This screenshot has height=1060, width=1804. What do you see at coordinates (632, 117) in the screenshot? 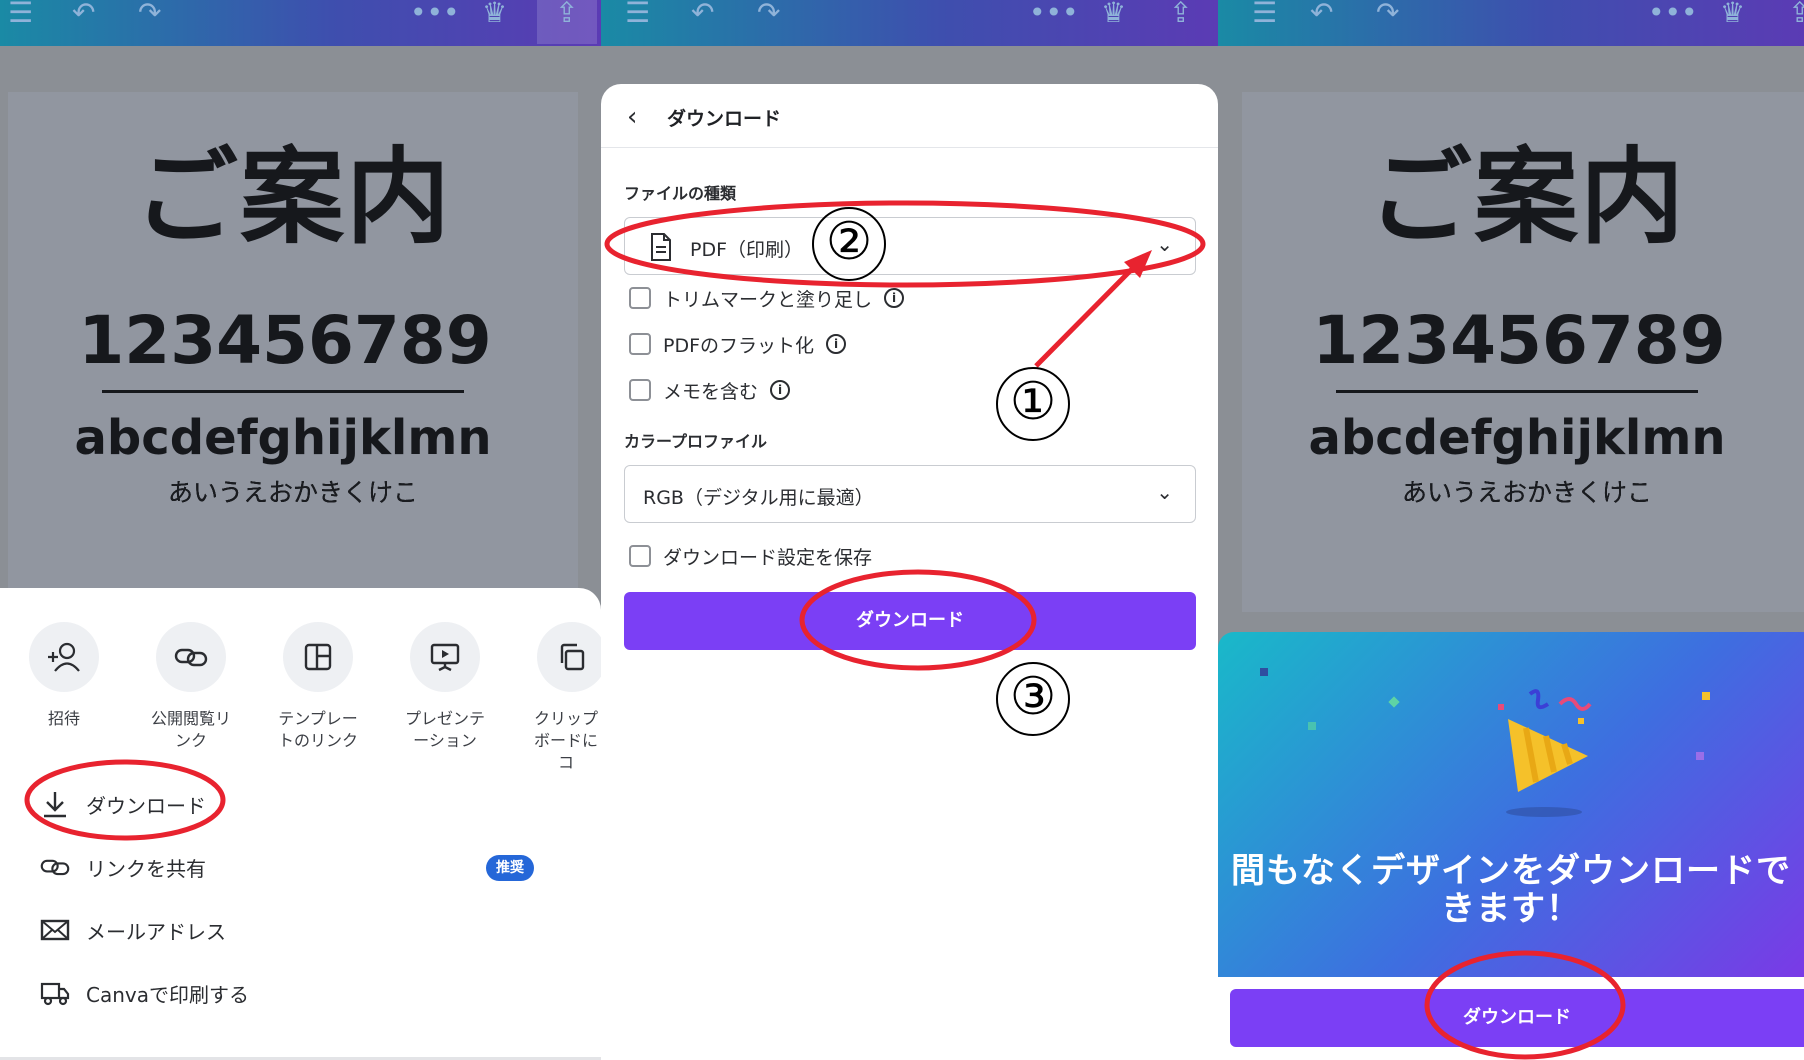
I see `back-icon: ‹` at bounding box center [632, 117].